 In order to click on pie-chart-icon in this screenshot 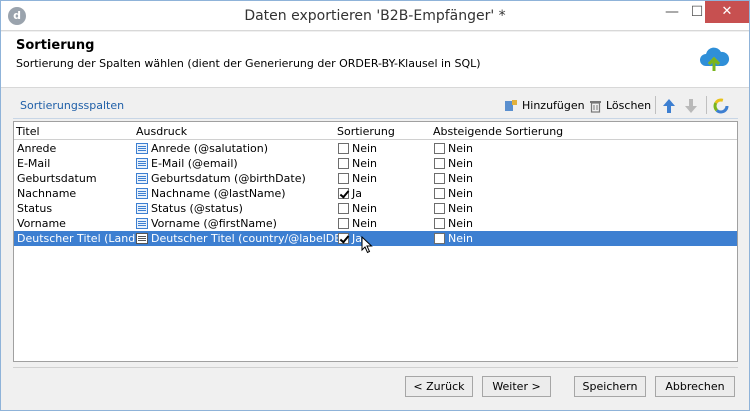, I will do `click(721, 106)`.